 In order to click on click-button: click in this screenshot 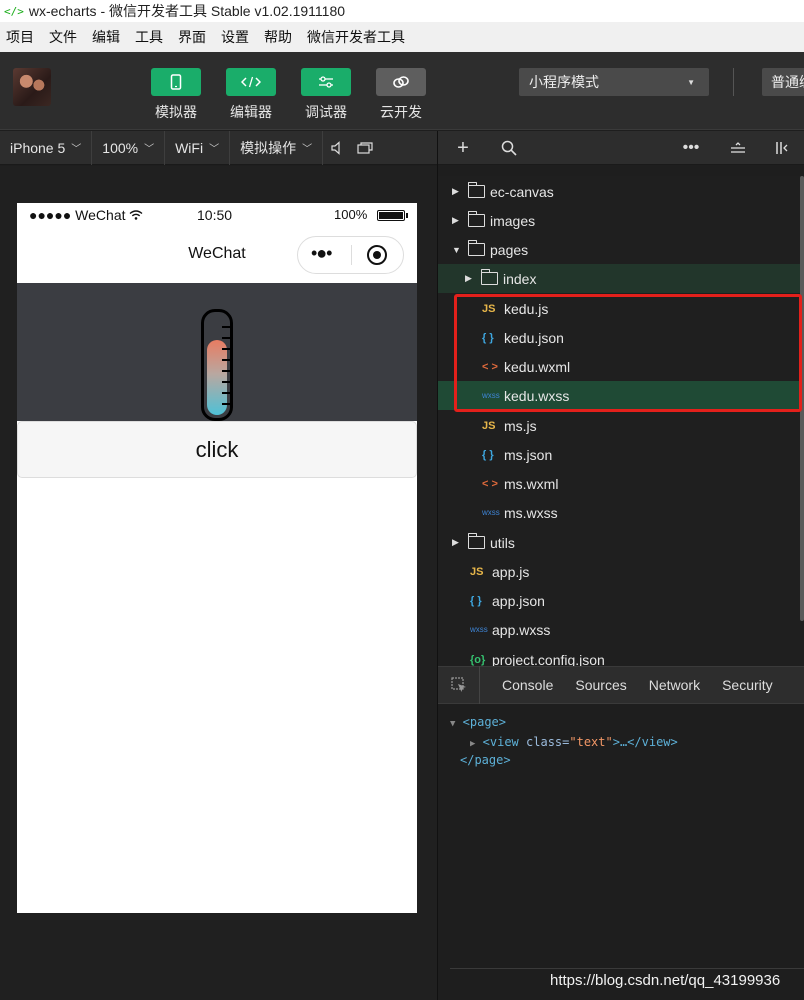, I will do `click(217, 449)`.